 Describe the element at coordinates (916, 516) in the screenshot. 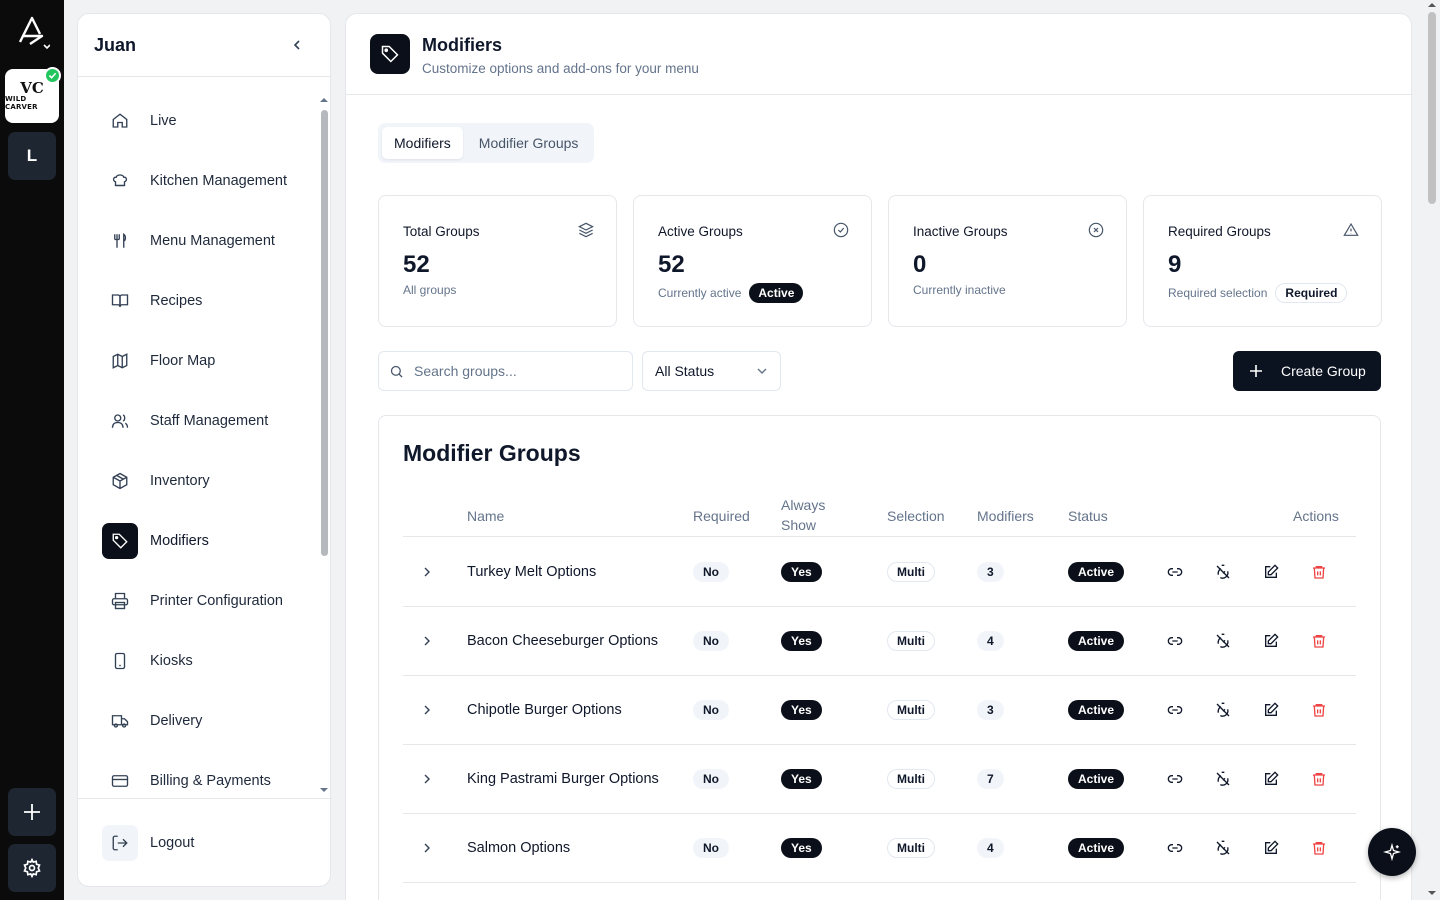

I see `col-header-selection: Selection` at that location.